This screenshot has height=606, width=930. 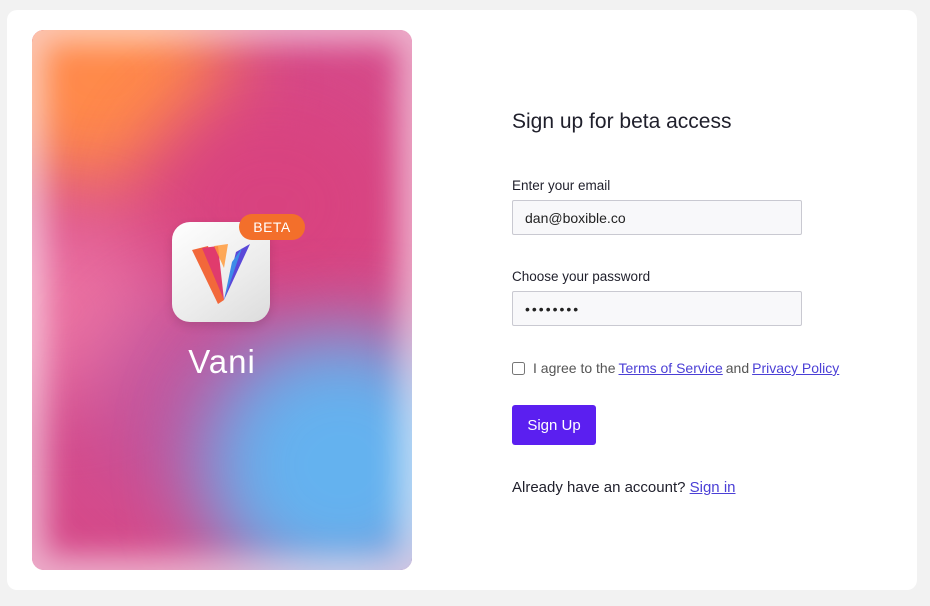 I want to click on agree-prefix-text: I agree to the, so click(x=574, y=368).